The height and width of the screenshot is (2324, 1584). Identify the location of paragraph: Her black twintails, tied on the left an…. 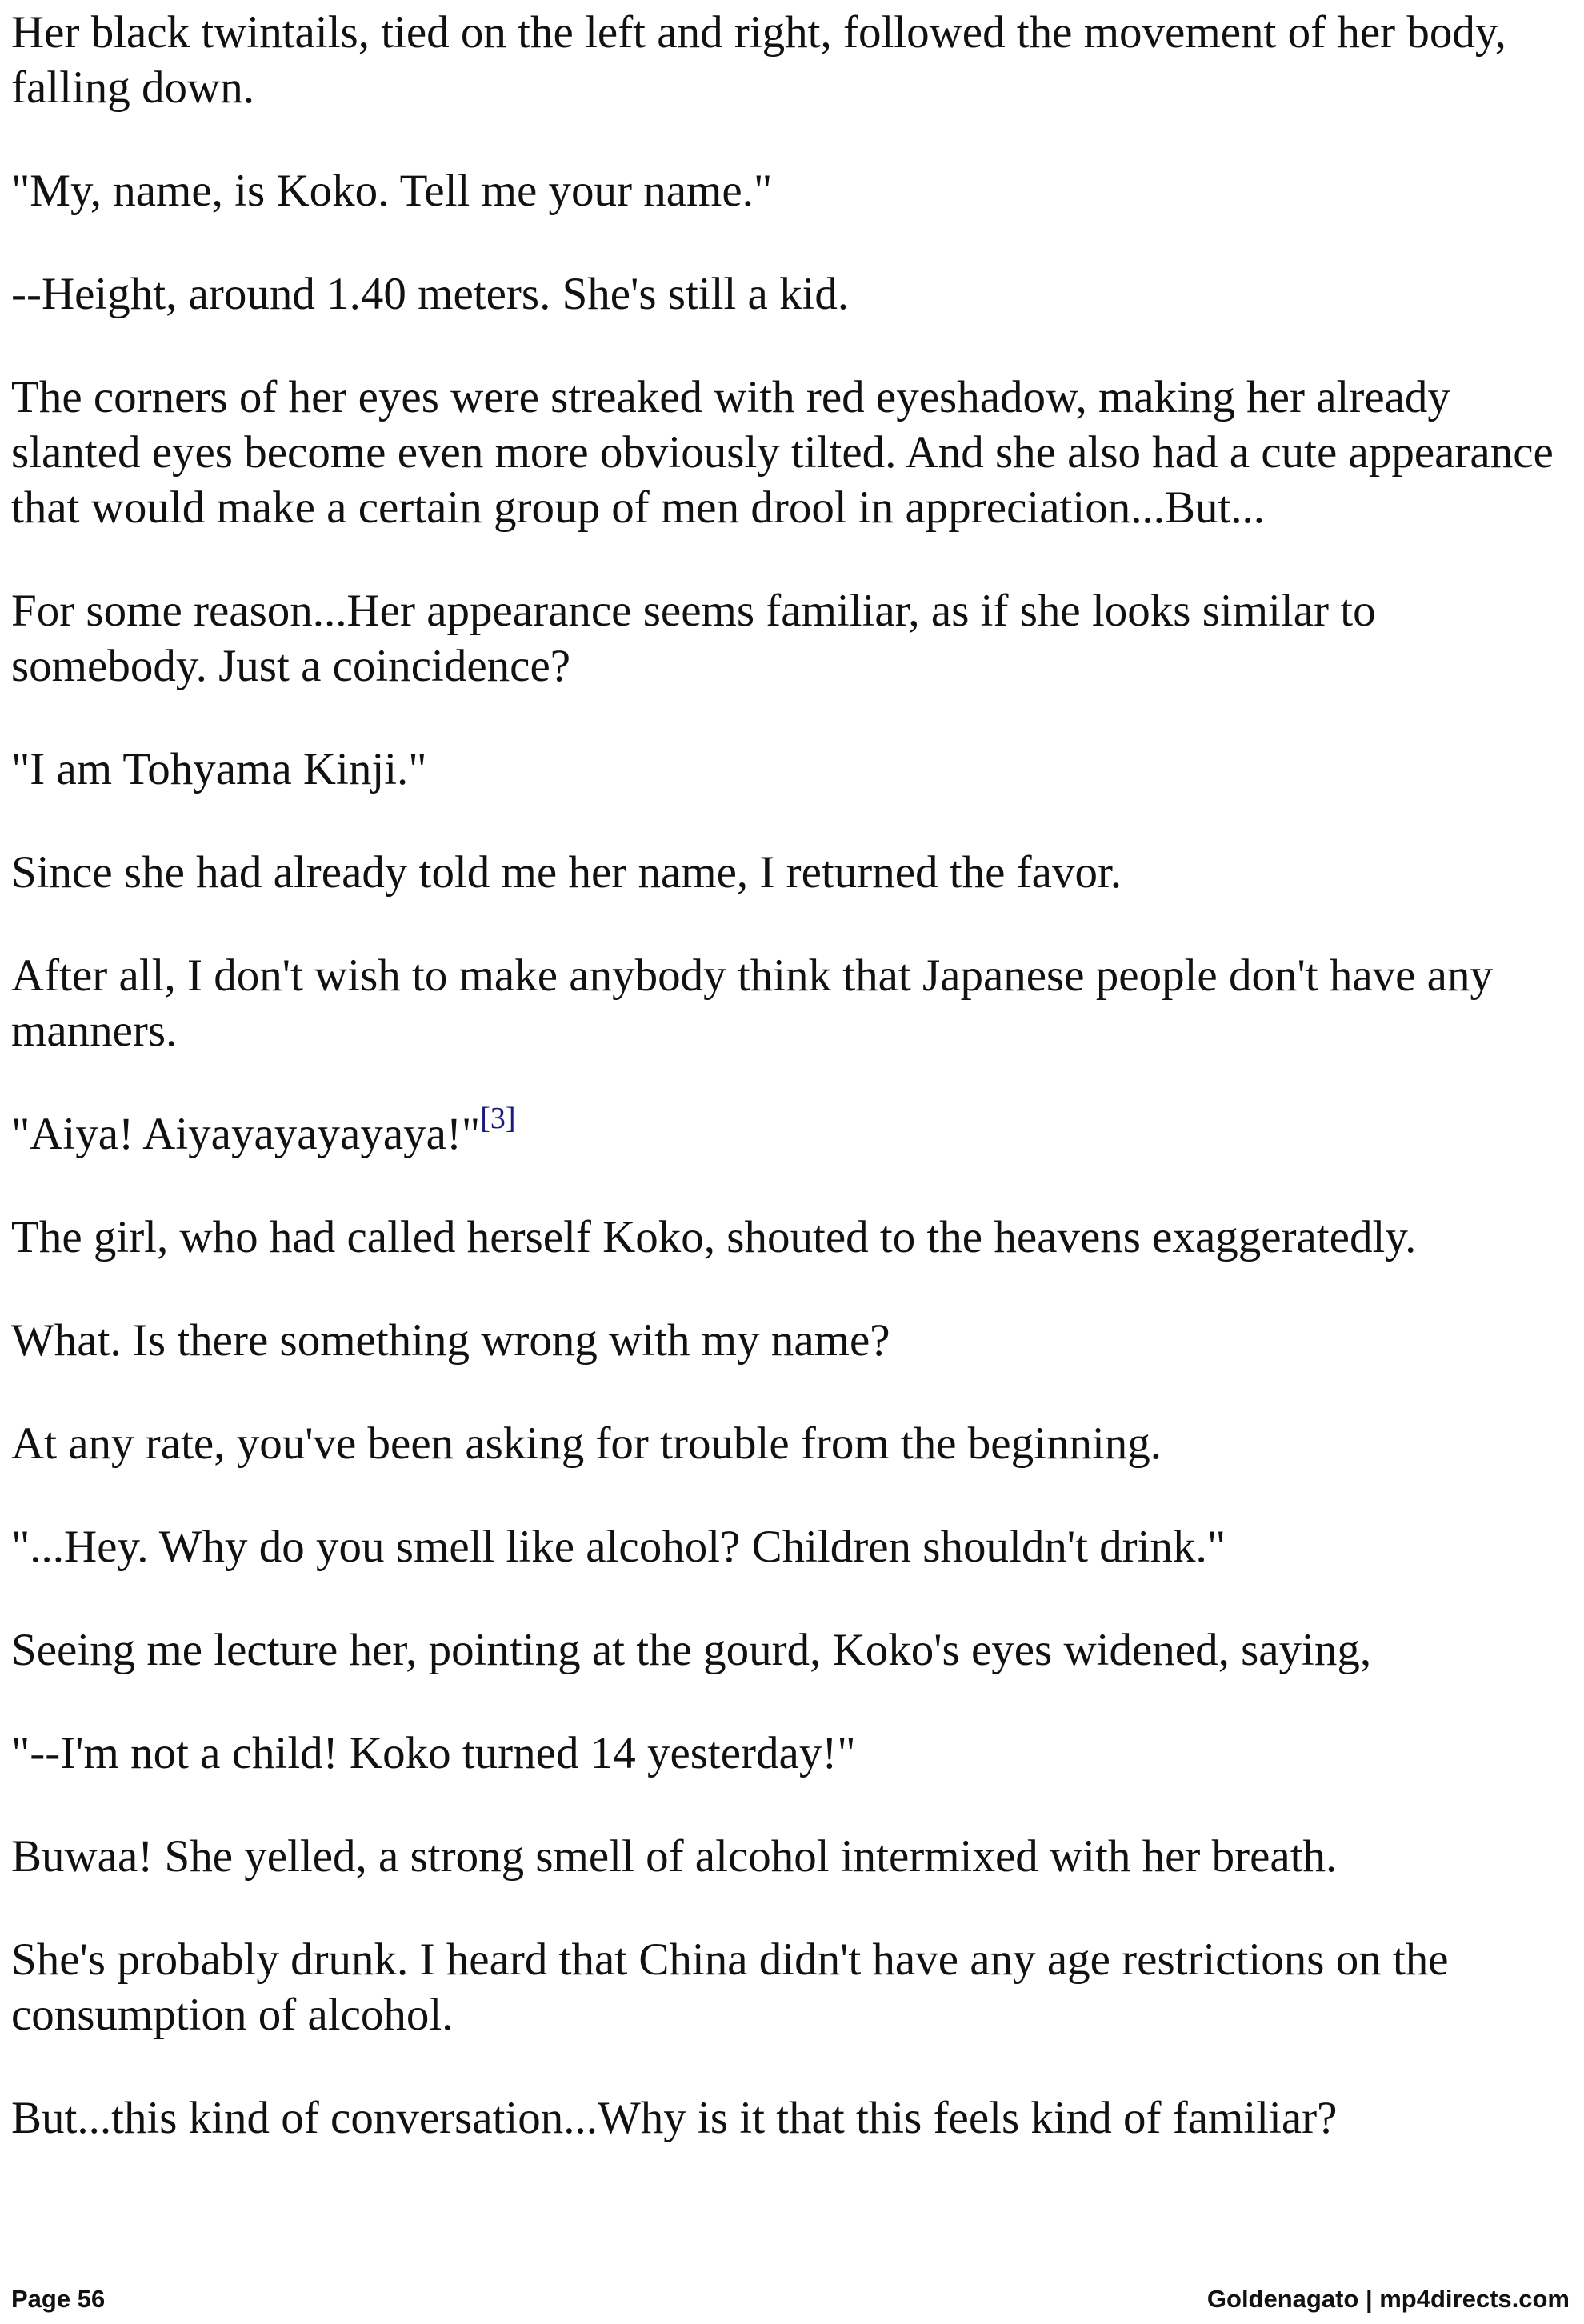
(758, 60).